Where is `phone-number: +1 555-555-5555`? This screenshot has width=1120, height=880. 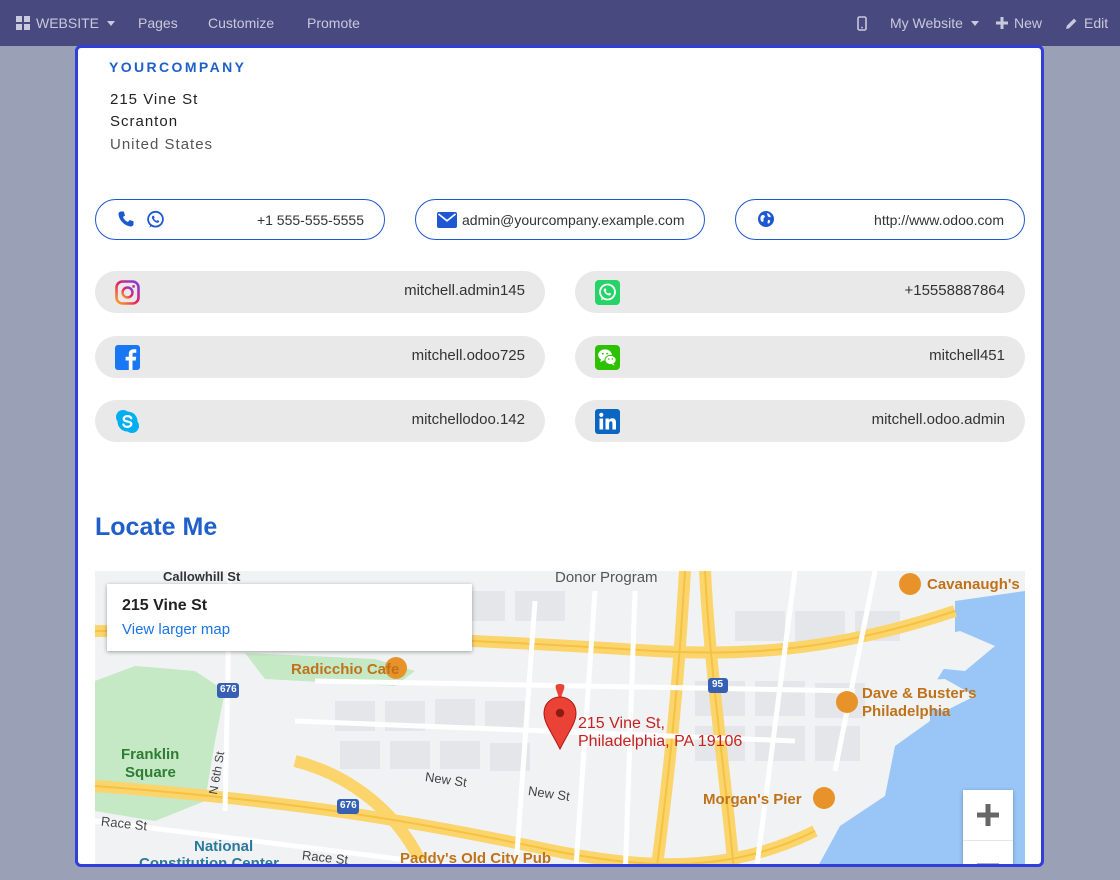
phone-number: +1 555-555-5555 is located at coordinates (310, 220).